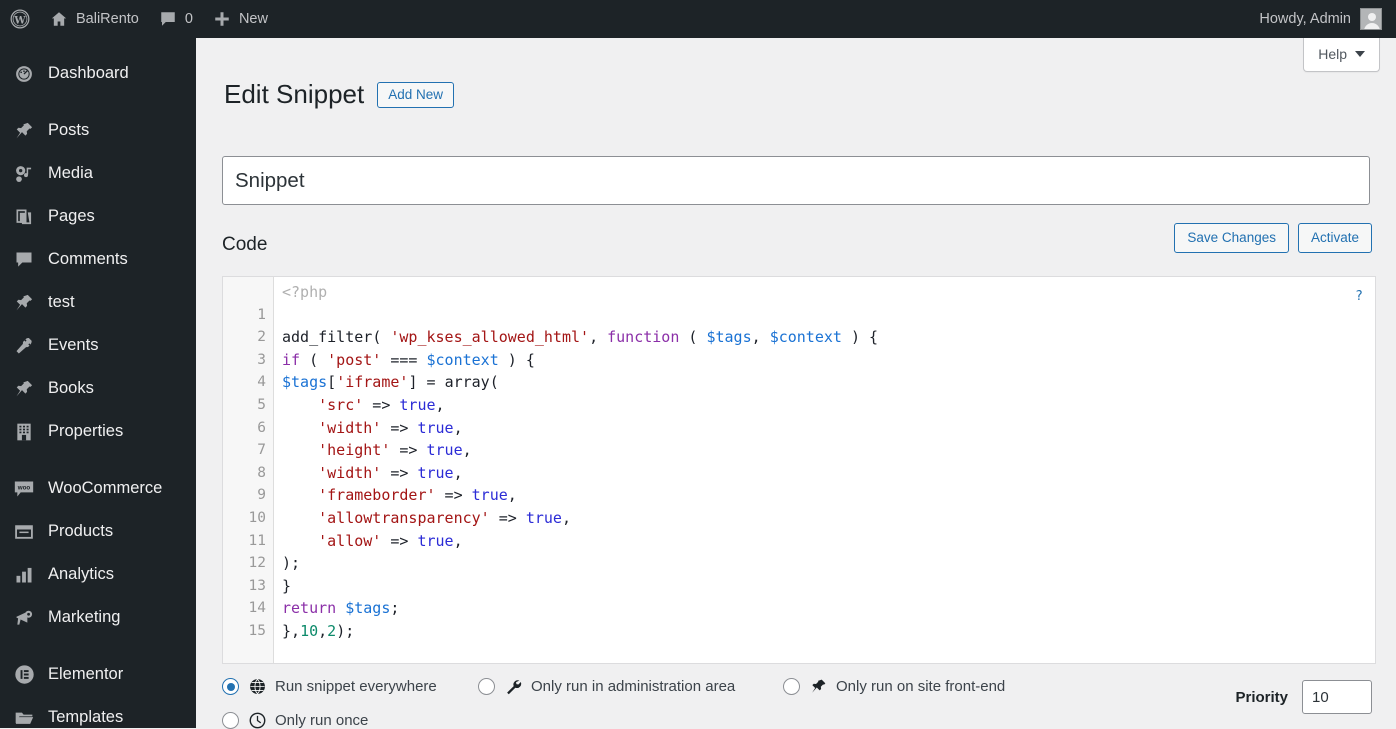  Describe the element at coordinates (230, 686) in the screenshot. I see `radio-everywhere` at that location.